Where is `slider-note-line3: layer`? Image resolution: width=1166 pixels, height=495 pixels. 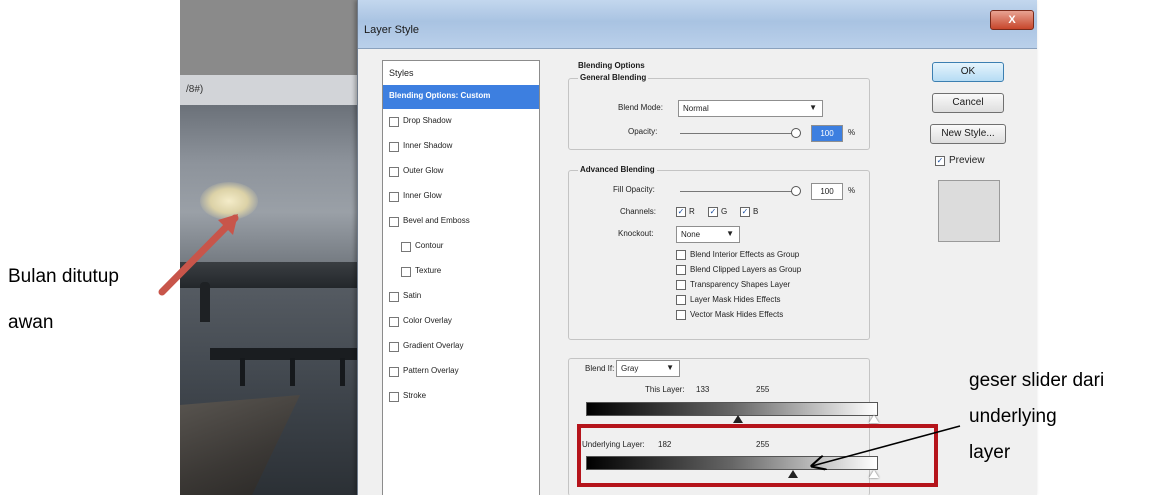
slider-note-line3: layer is located at coordinates (990, 452).